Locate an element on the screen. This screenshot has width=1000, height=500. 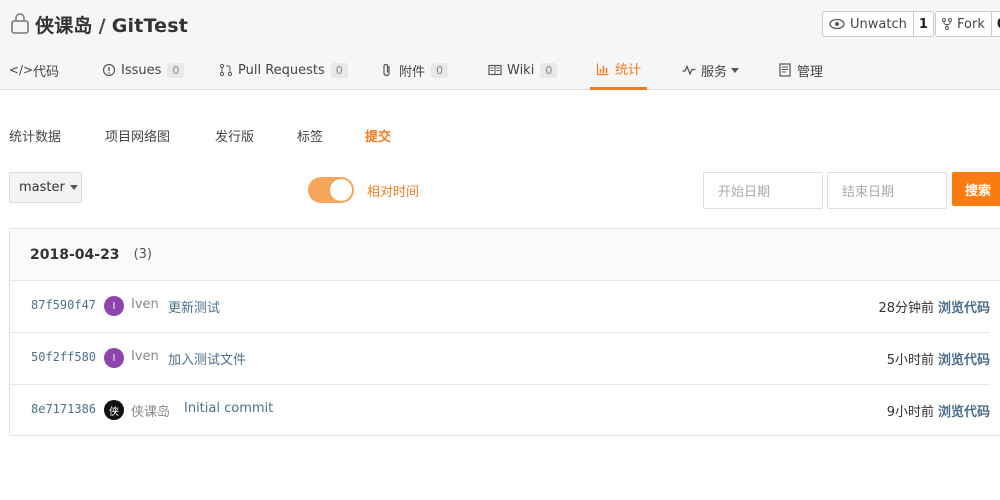
pulse-icon is located at coordinates (689, 70).